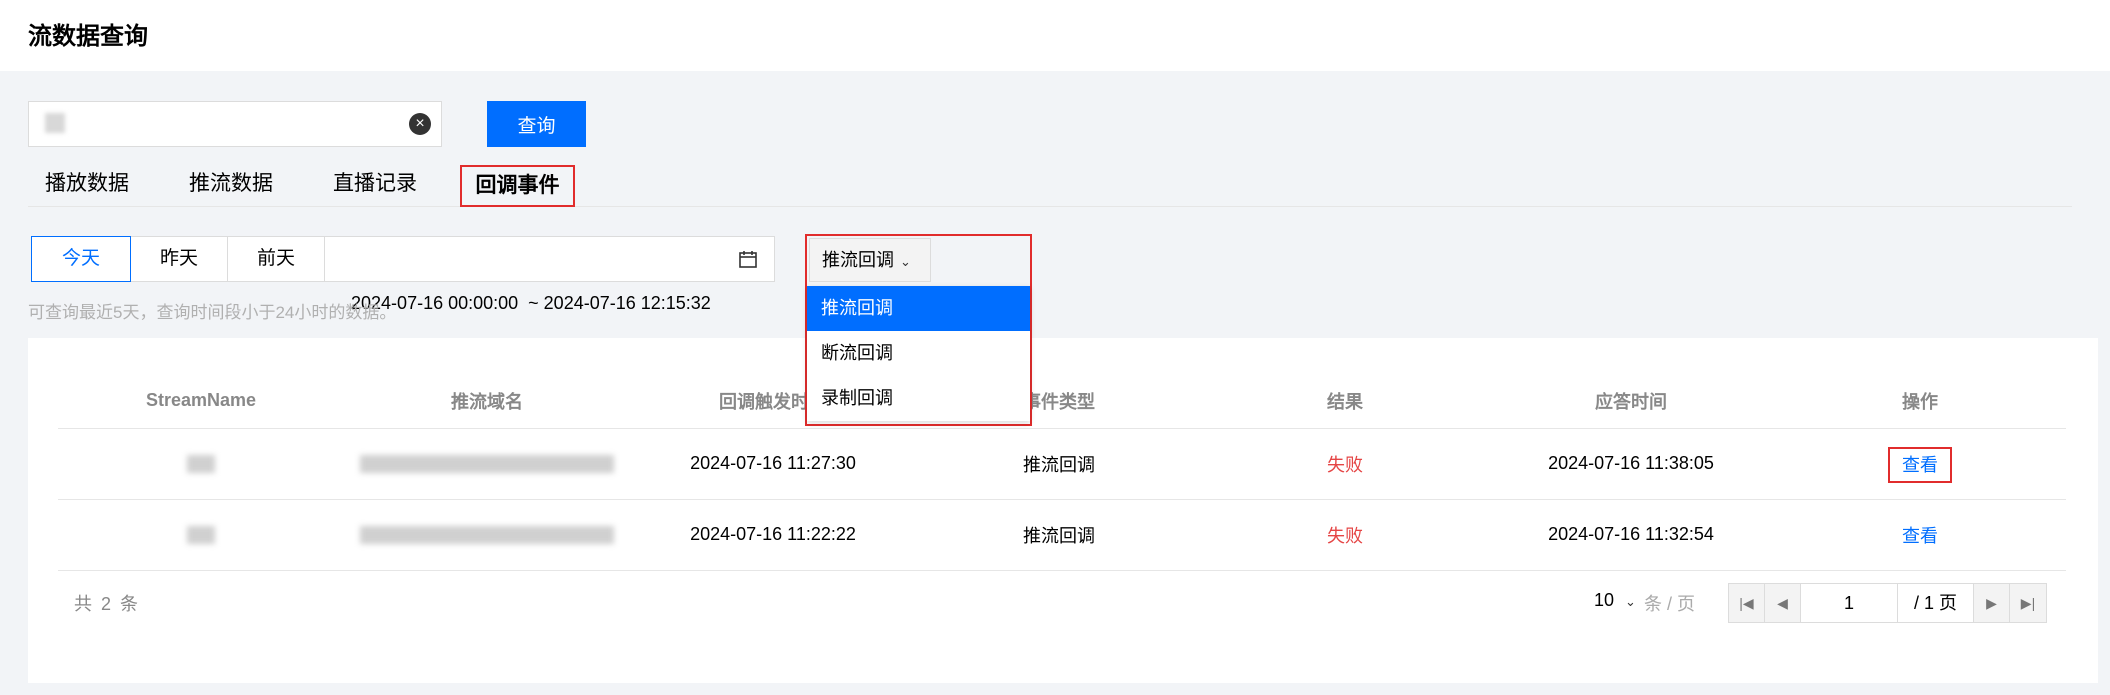 Image resolution: width=2110 pixels, height=695 pixels. What do you see at coordinates (87, 186) in the screenshot?
I see `tab-play-data: 播放数据` at bounding box center [87, 186].